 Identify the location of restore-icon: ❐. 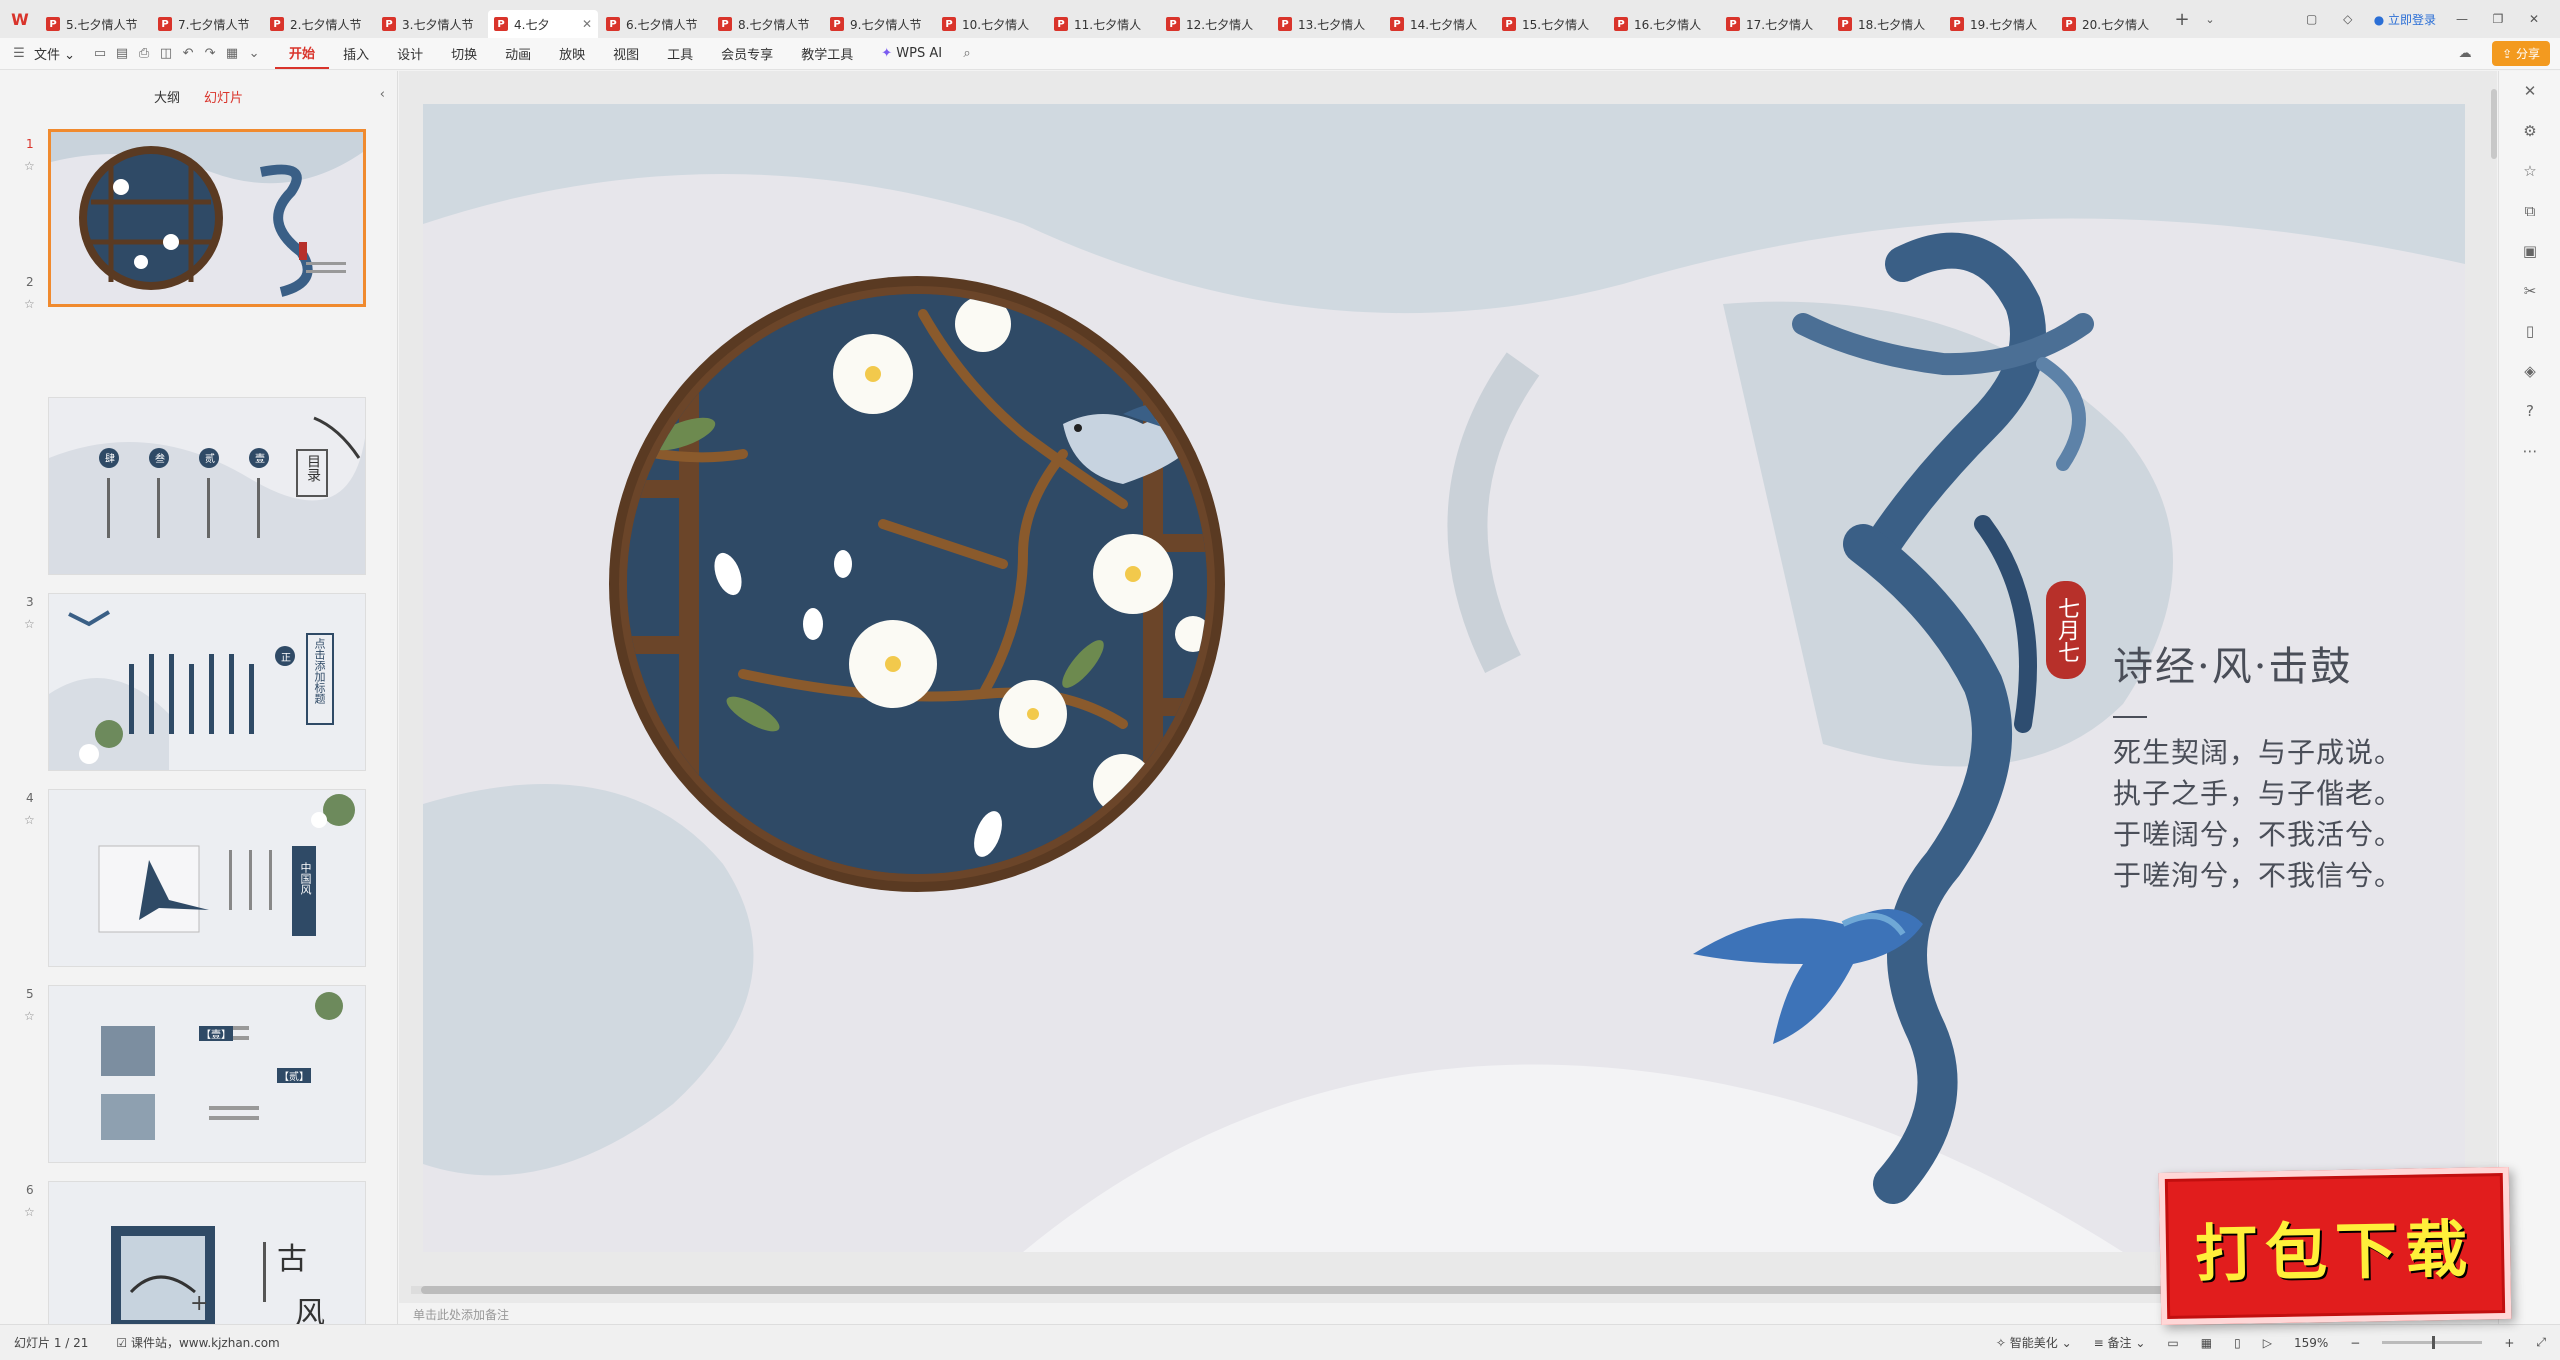
(2498, 19).